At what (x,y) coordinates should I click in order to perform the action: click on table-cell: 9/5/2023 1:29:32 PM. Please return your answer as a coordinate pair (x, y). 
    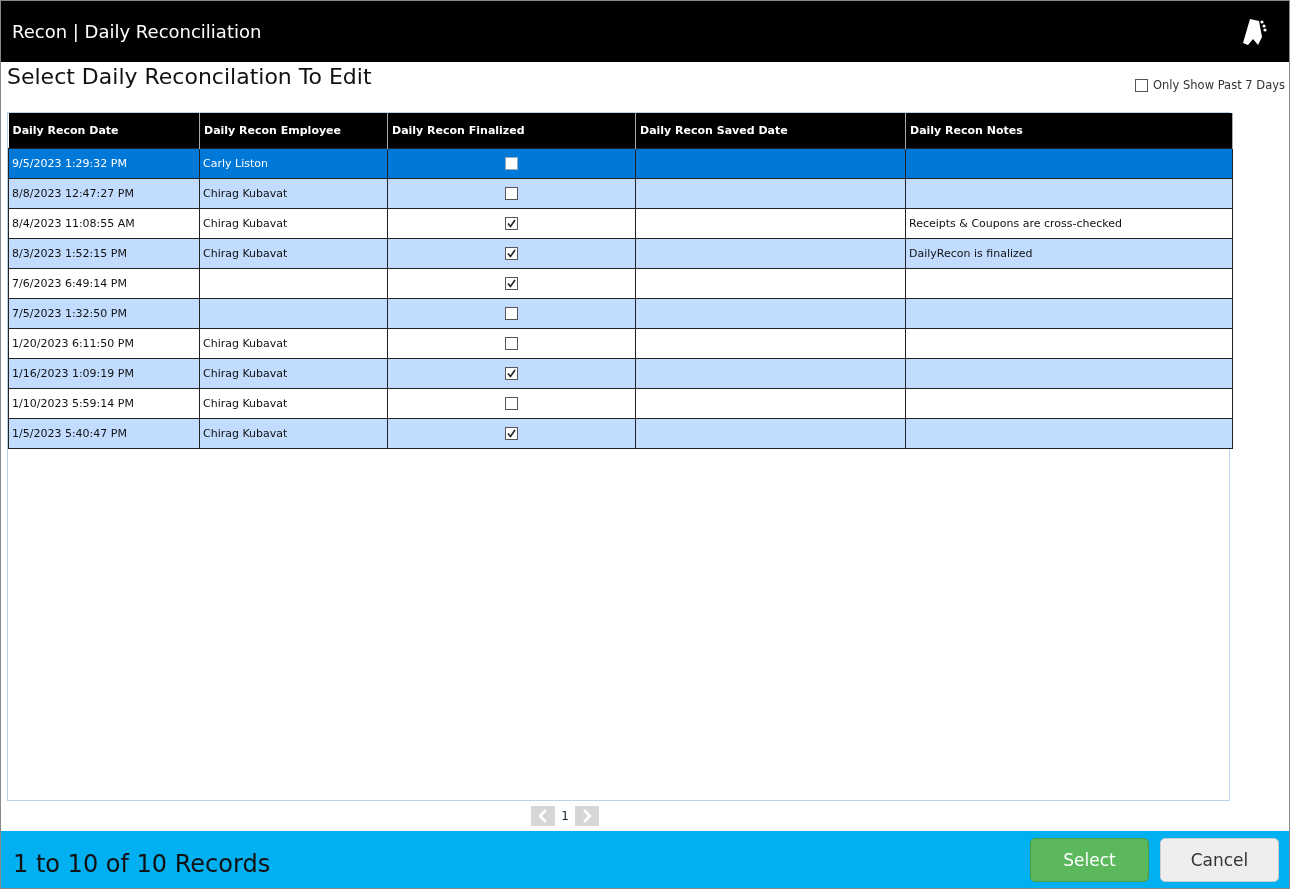
    Looking at the image, I should click on (69, 163).